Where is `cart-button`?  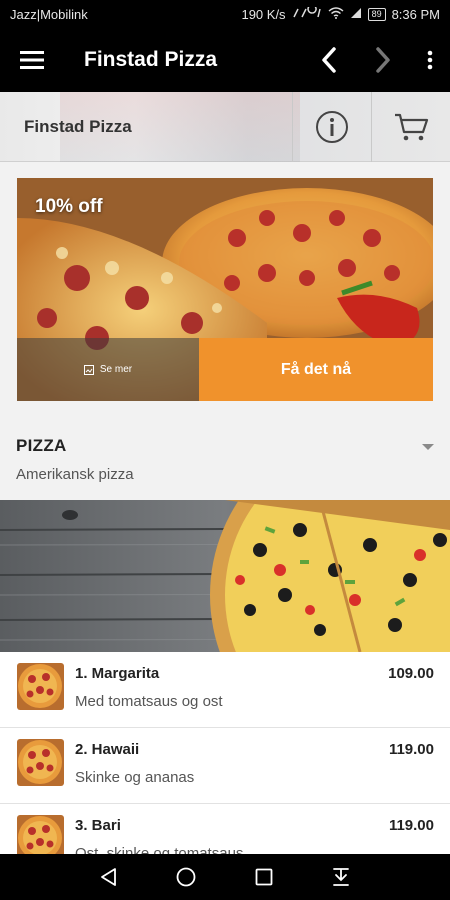 cart-button is located at coordinates (410, 126).